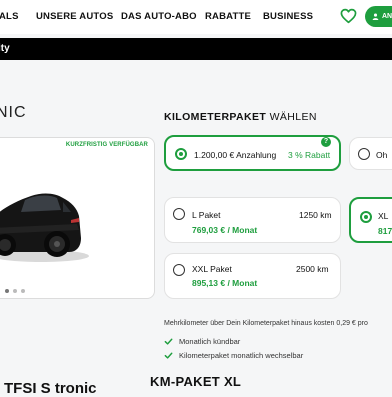  What do you see at coordinates (159, 16) in the screenshot?
I see `nav-item-auto-abo: DAS AUTO-ABO` at bounding box center [159, 16].